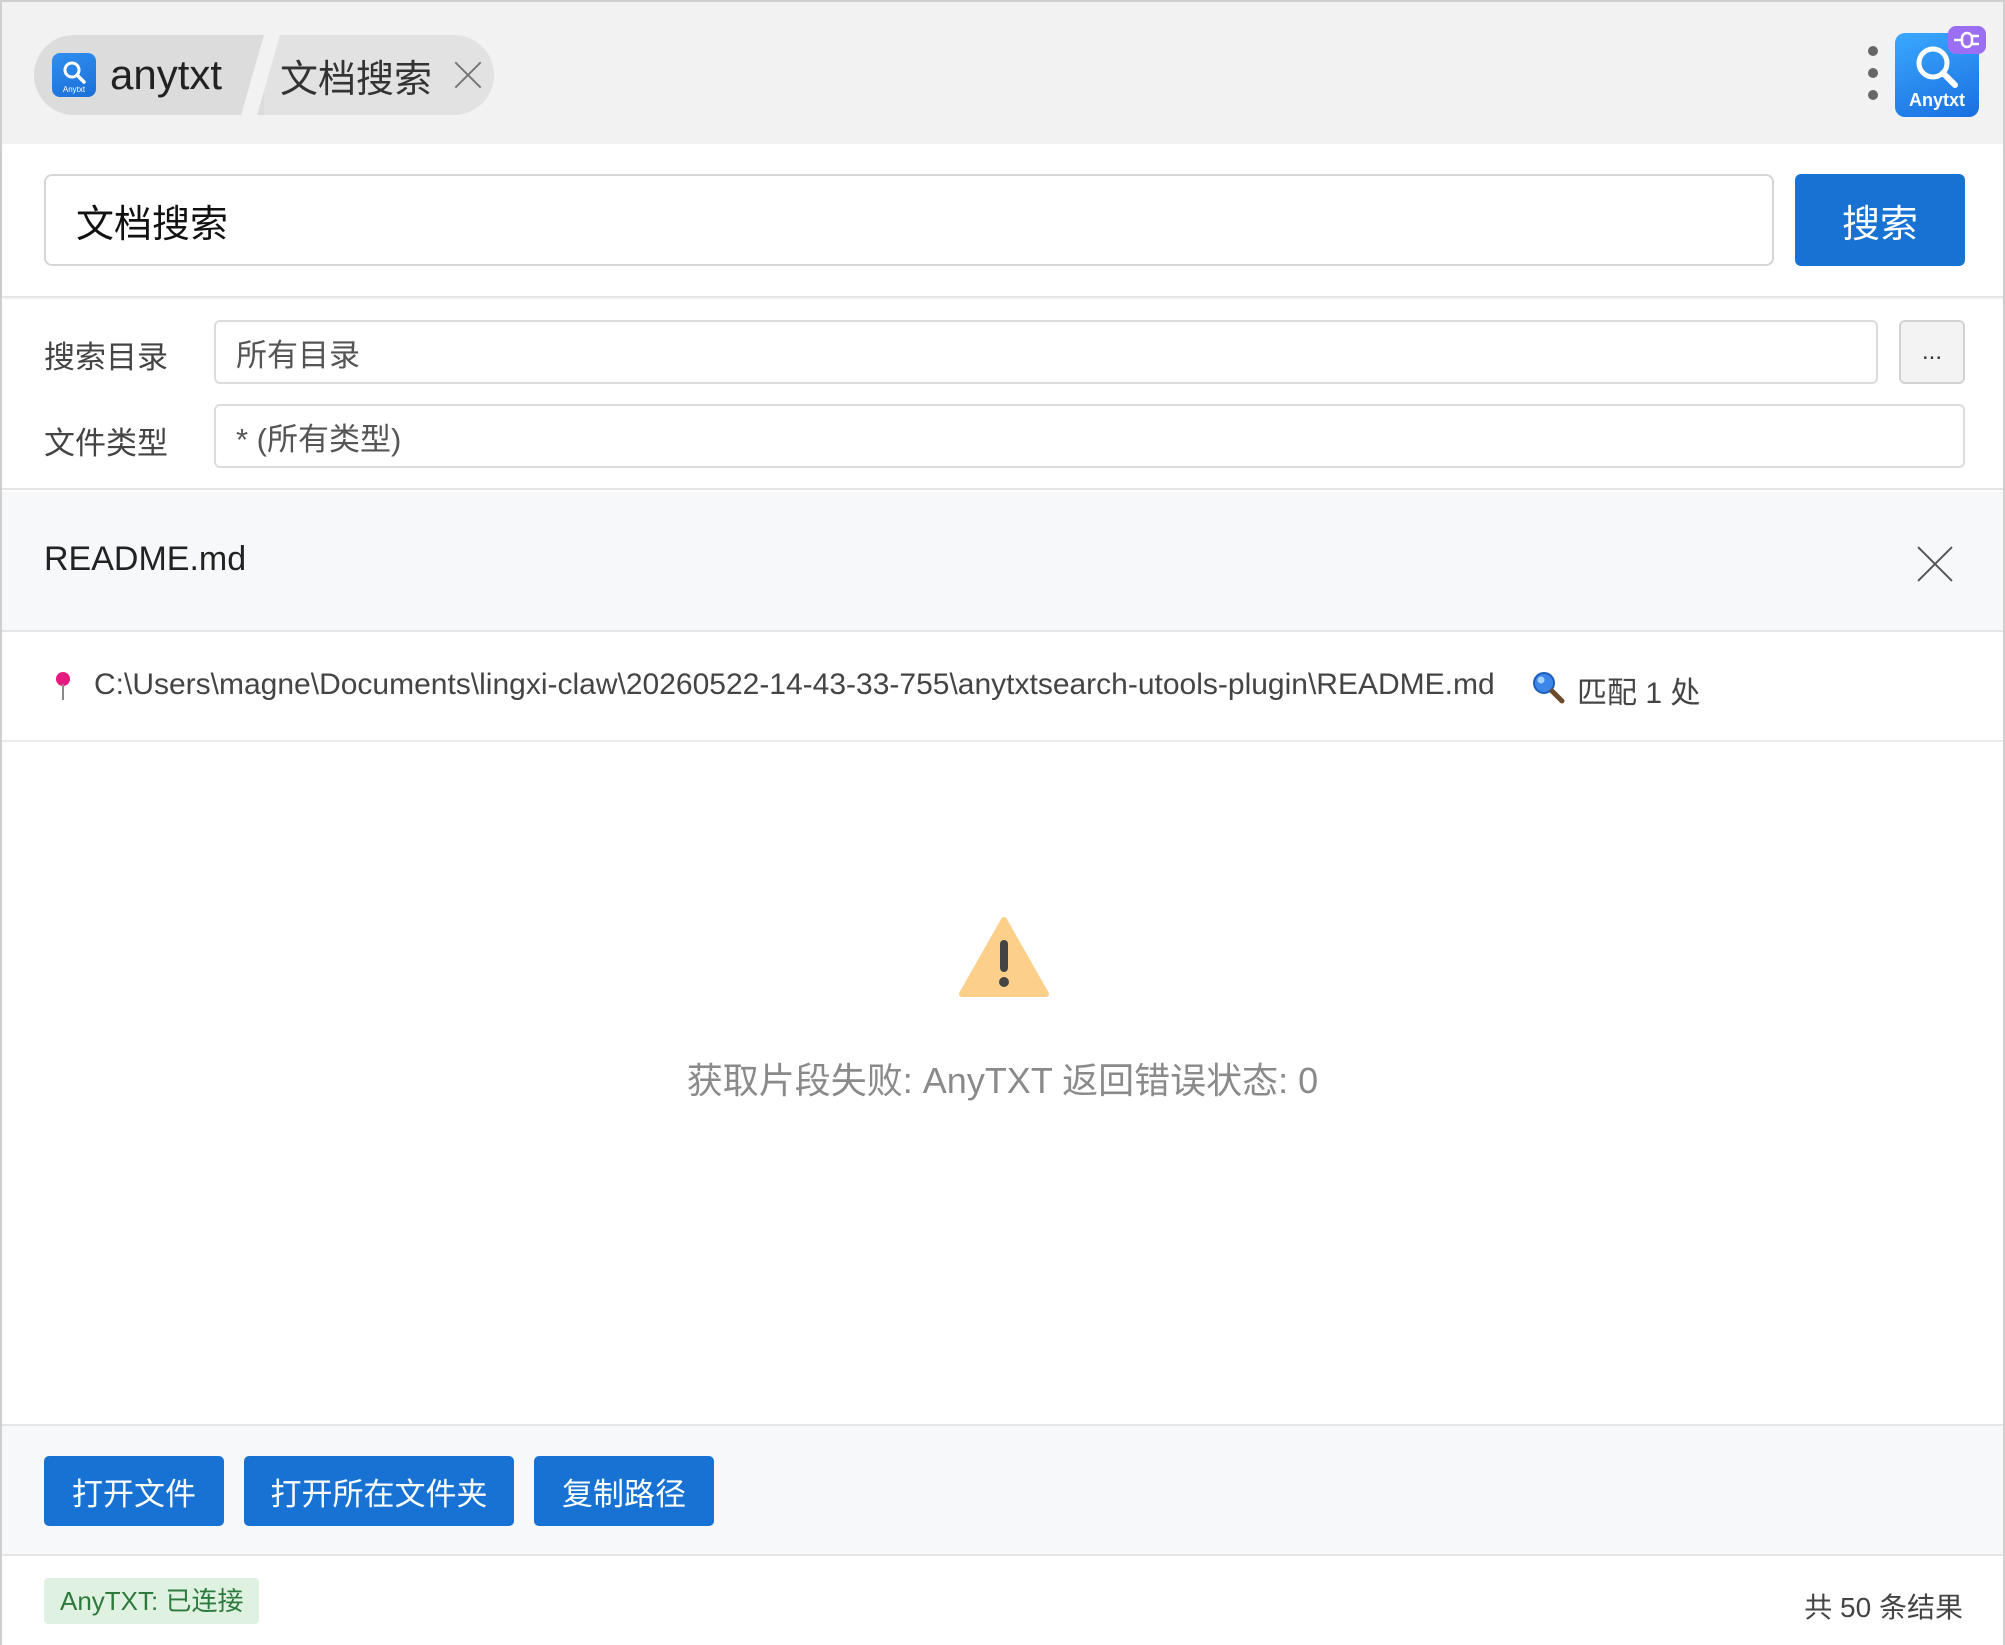 This screenshot has width=2005, height=1645. I want to click on more-menu-icon, so click(1872, 73).